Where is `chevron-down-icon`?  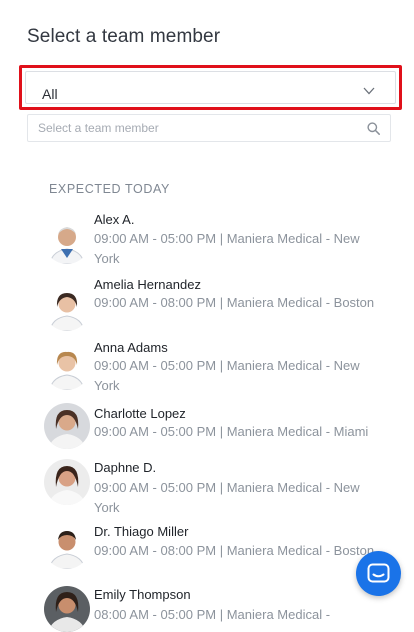
chevron-down-icon is located at coordinates (369, 91).